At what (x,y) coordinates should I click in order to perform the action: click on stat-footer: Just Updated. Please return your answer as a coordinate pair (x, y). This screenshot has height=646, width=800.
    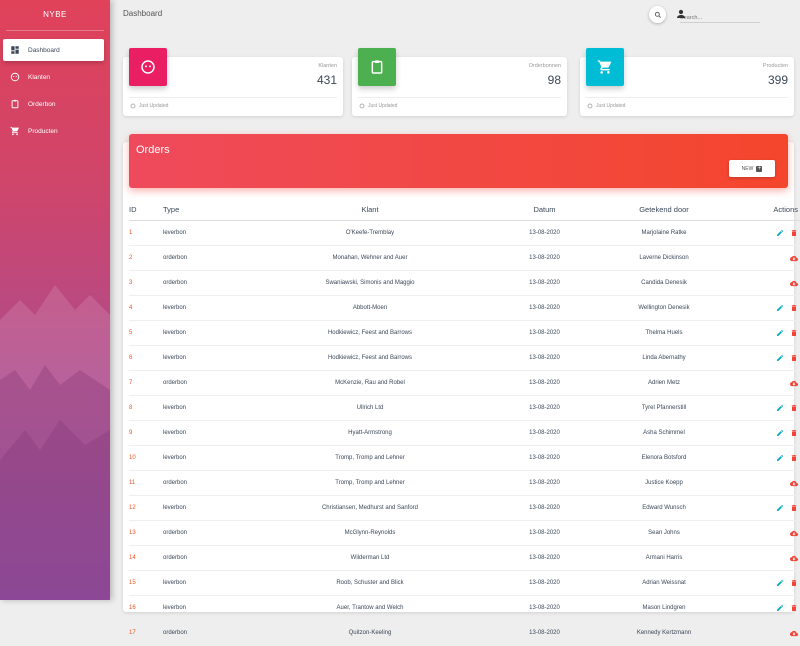
    Looking at the image, I should click on (606, 106).